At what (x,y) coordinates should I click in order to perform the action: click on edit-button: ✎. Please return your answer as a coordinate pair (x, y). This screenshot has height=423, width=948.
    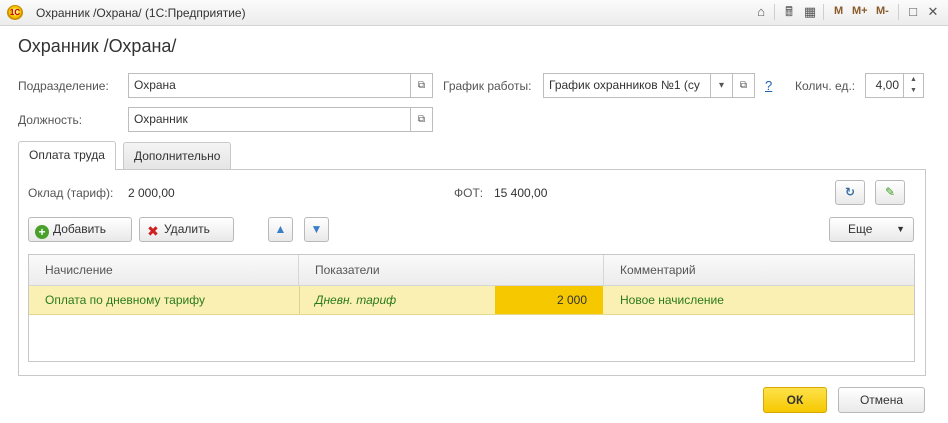
    Looking at the image, I should click on (890, 192).